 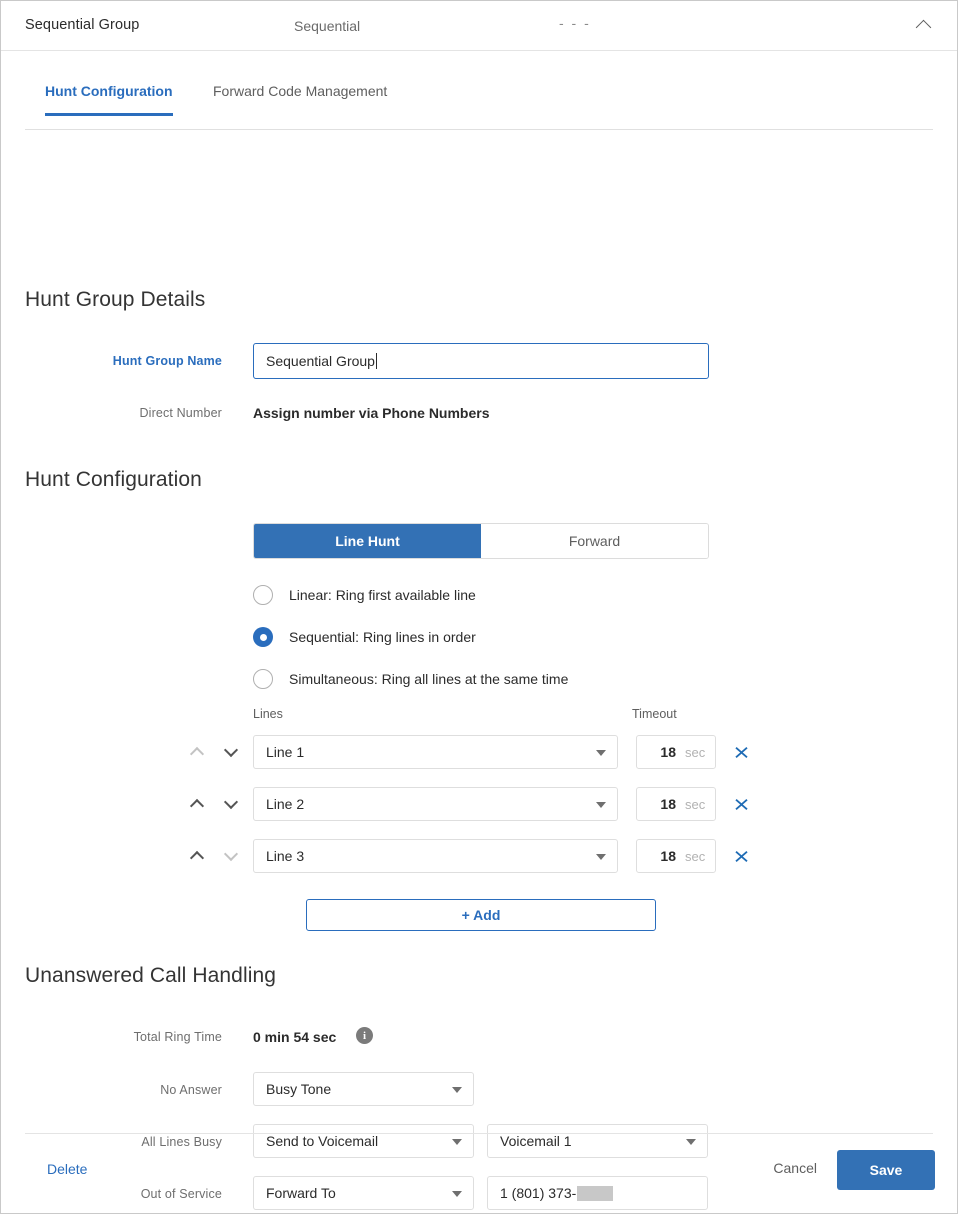 What do you see at coordinates (263, 679) in the screenshot?
I see `radio-simultaneous-icon` at bounding box center [263, 679].